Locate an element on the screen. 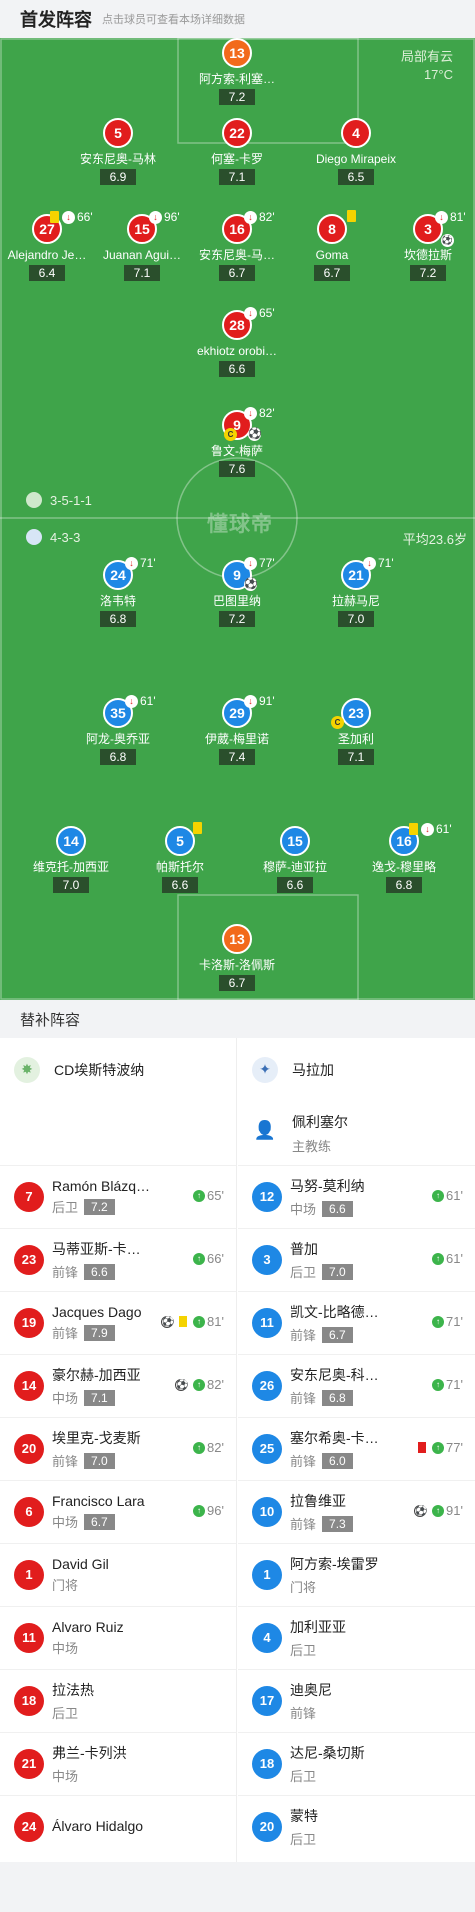 This screenshot has height=1912, width=475. away-player-def-1: 14 维克托-加西亚 7.0 is located at coordinates (71, 860).